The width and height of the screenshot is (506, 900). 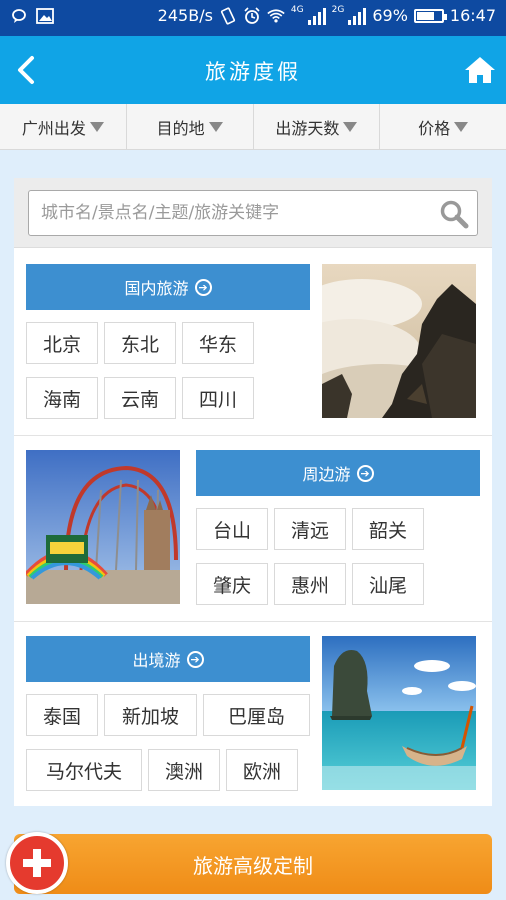 What do you see at coordinates (37, 863) in the screenshot?
I see `plus-icon` at bounding box center [37, 863].